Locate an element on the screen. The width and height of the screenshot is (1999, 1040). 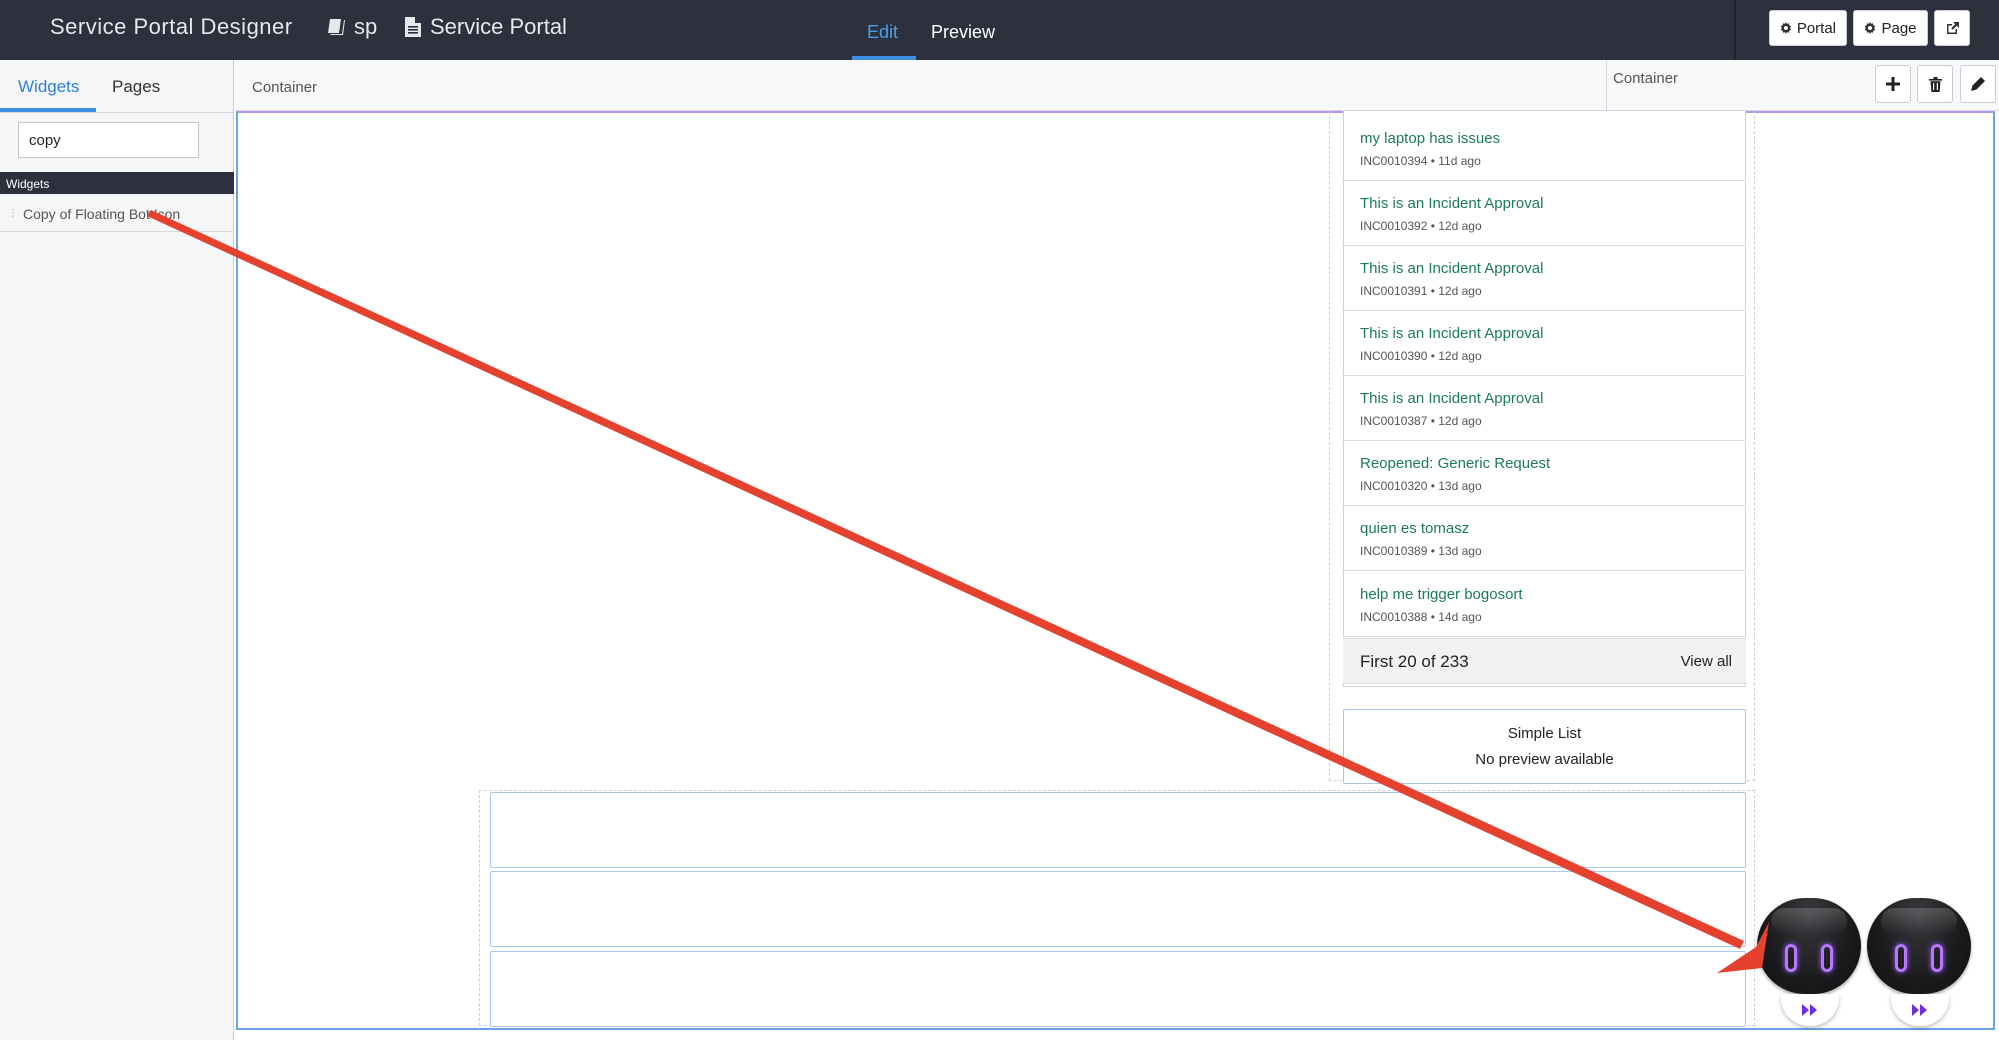
tab-pages: Pages is located at coordinates (136, 87).